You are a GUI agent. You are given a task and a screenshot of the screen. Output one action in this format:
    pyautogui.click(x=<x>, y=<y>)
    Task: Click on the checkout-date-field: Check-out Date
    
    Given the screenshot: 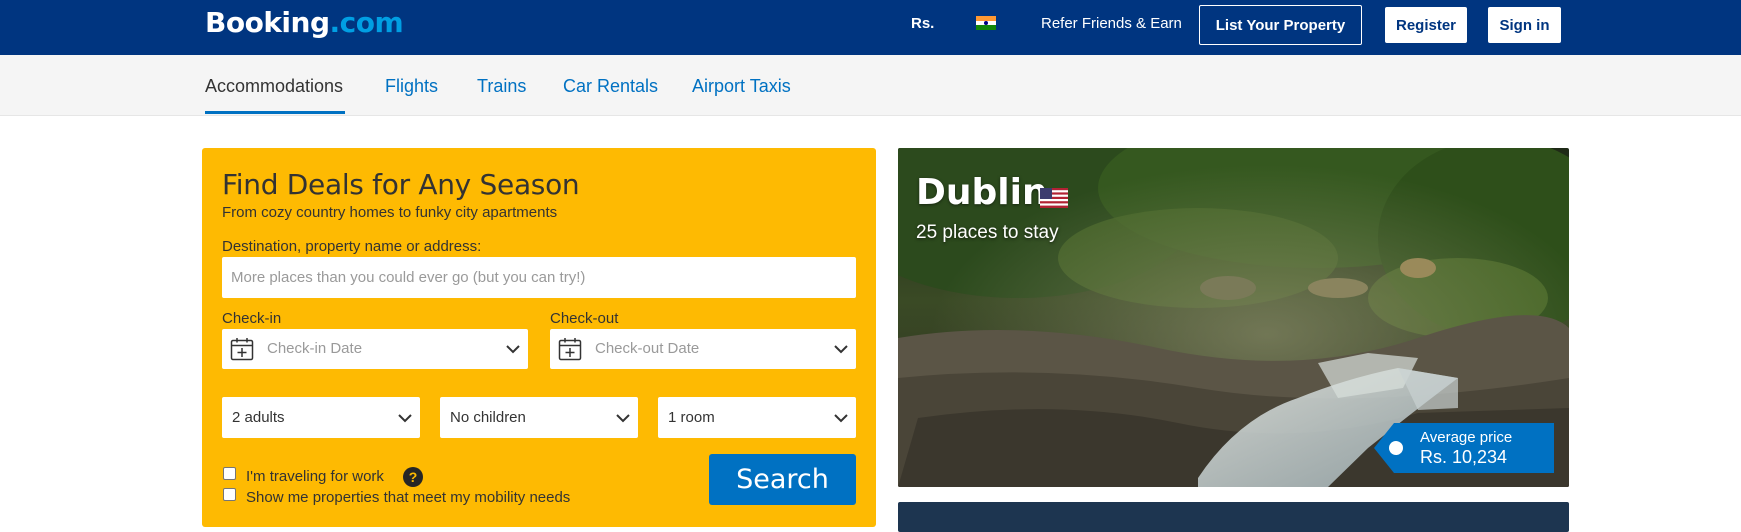 What is the action you would take?
    pyautogui.click(x=703, y=349)
    